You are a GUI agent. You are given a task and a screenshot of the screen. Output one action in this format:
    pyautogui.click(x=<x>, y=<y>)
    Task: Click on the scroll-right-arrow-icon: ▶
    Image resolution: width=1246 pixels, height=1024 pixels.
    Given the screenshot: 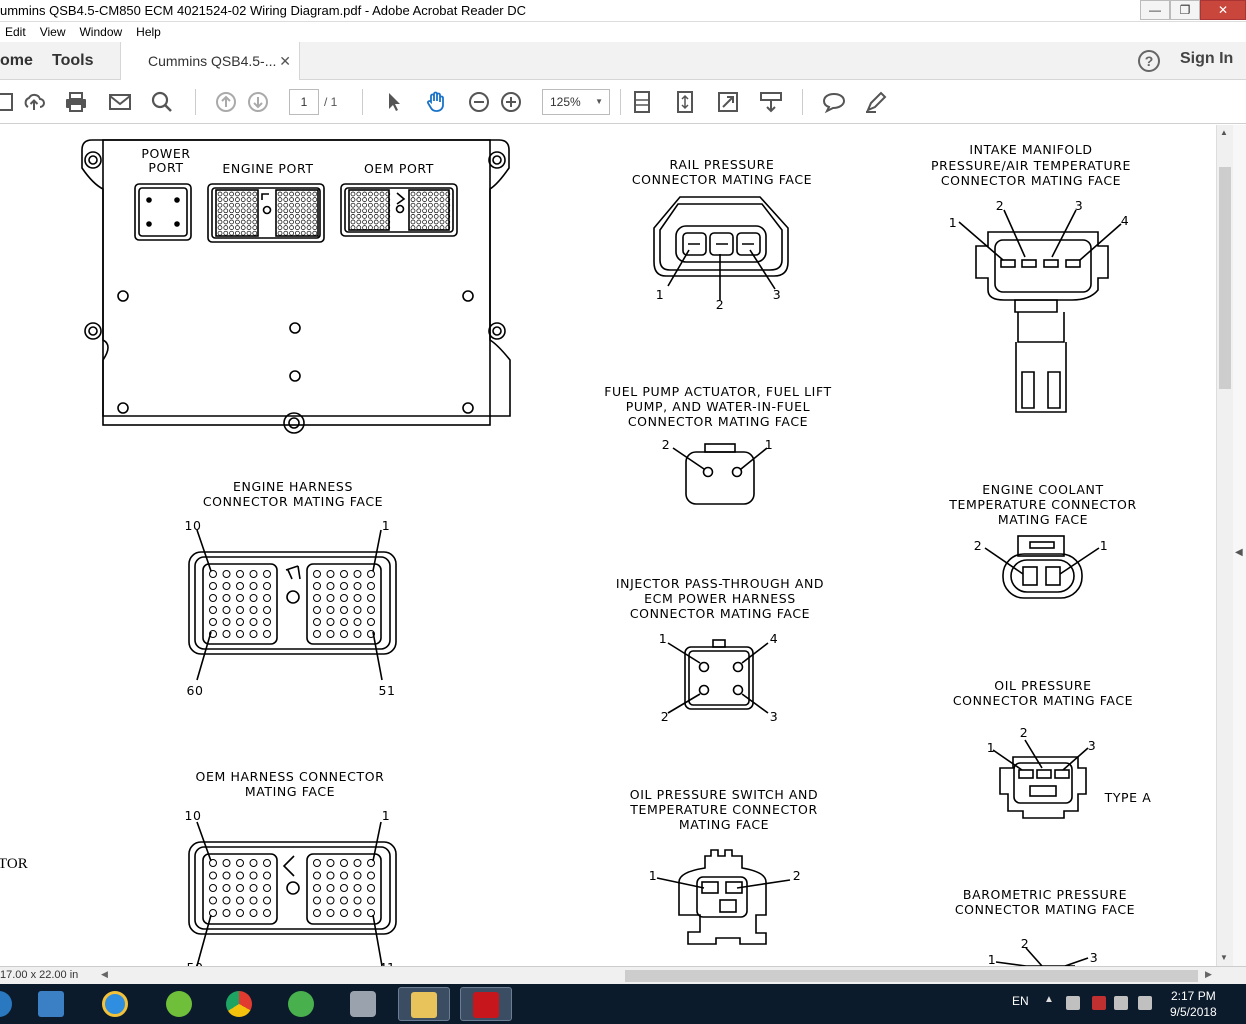 What is the action you would take?
    pyautogui.click(x=1208, y=974)
    